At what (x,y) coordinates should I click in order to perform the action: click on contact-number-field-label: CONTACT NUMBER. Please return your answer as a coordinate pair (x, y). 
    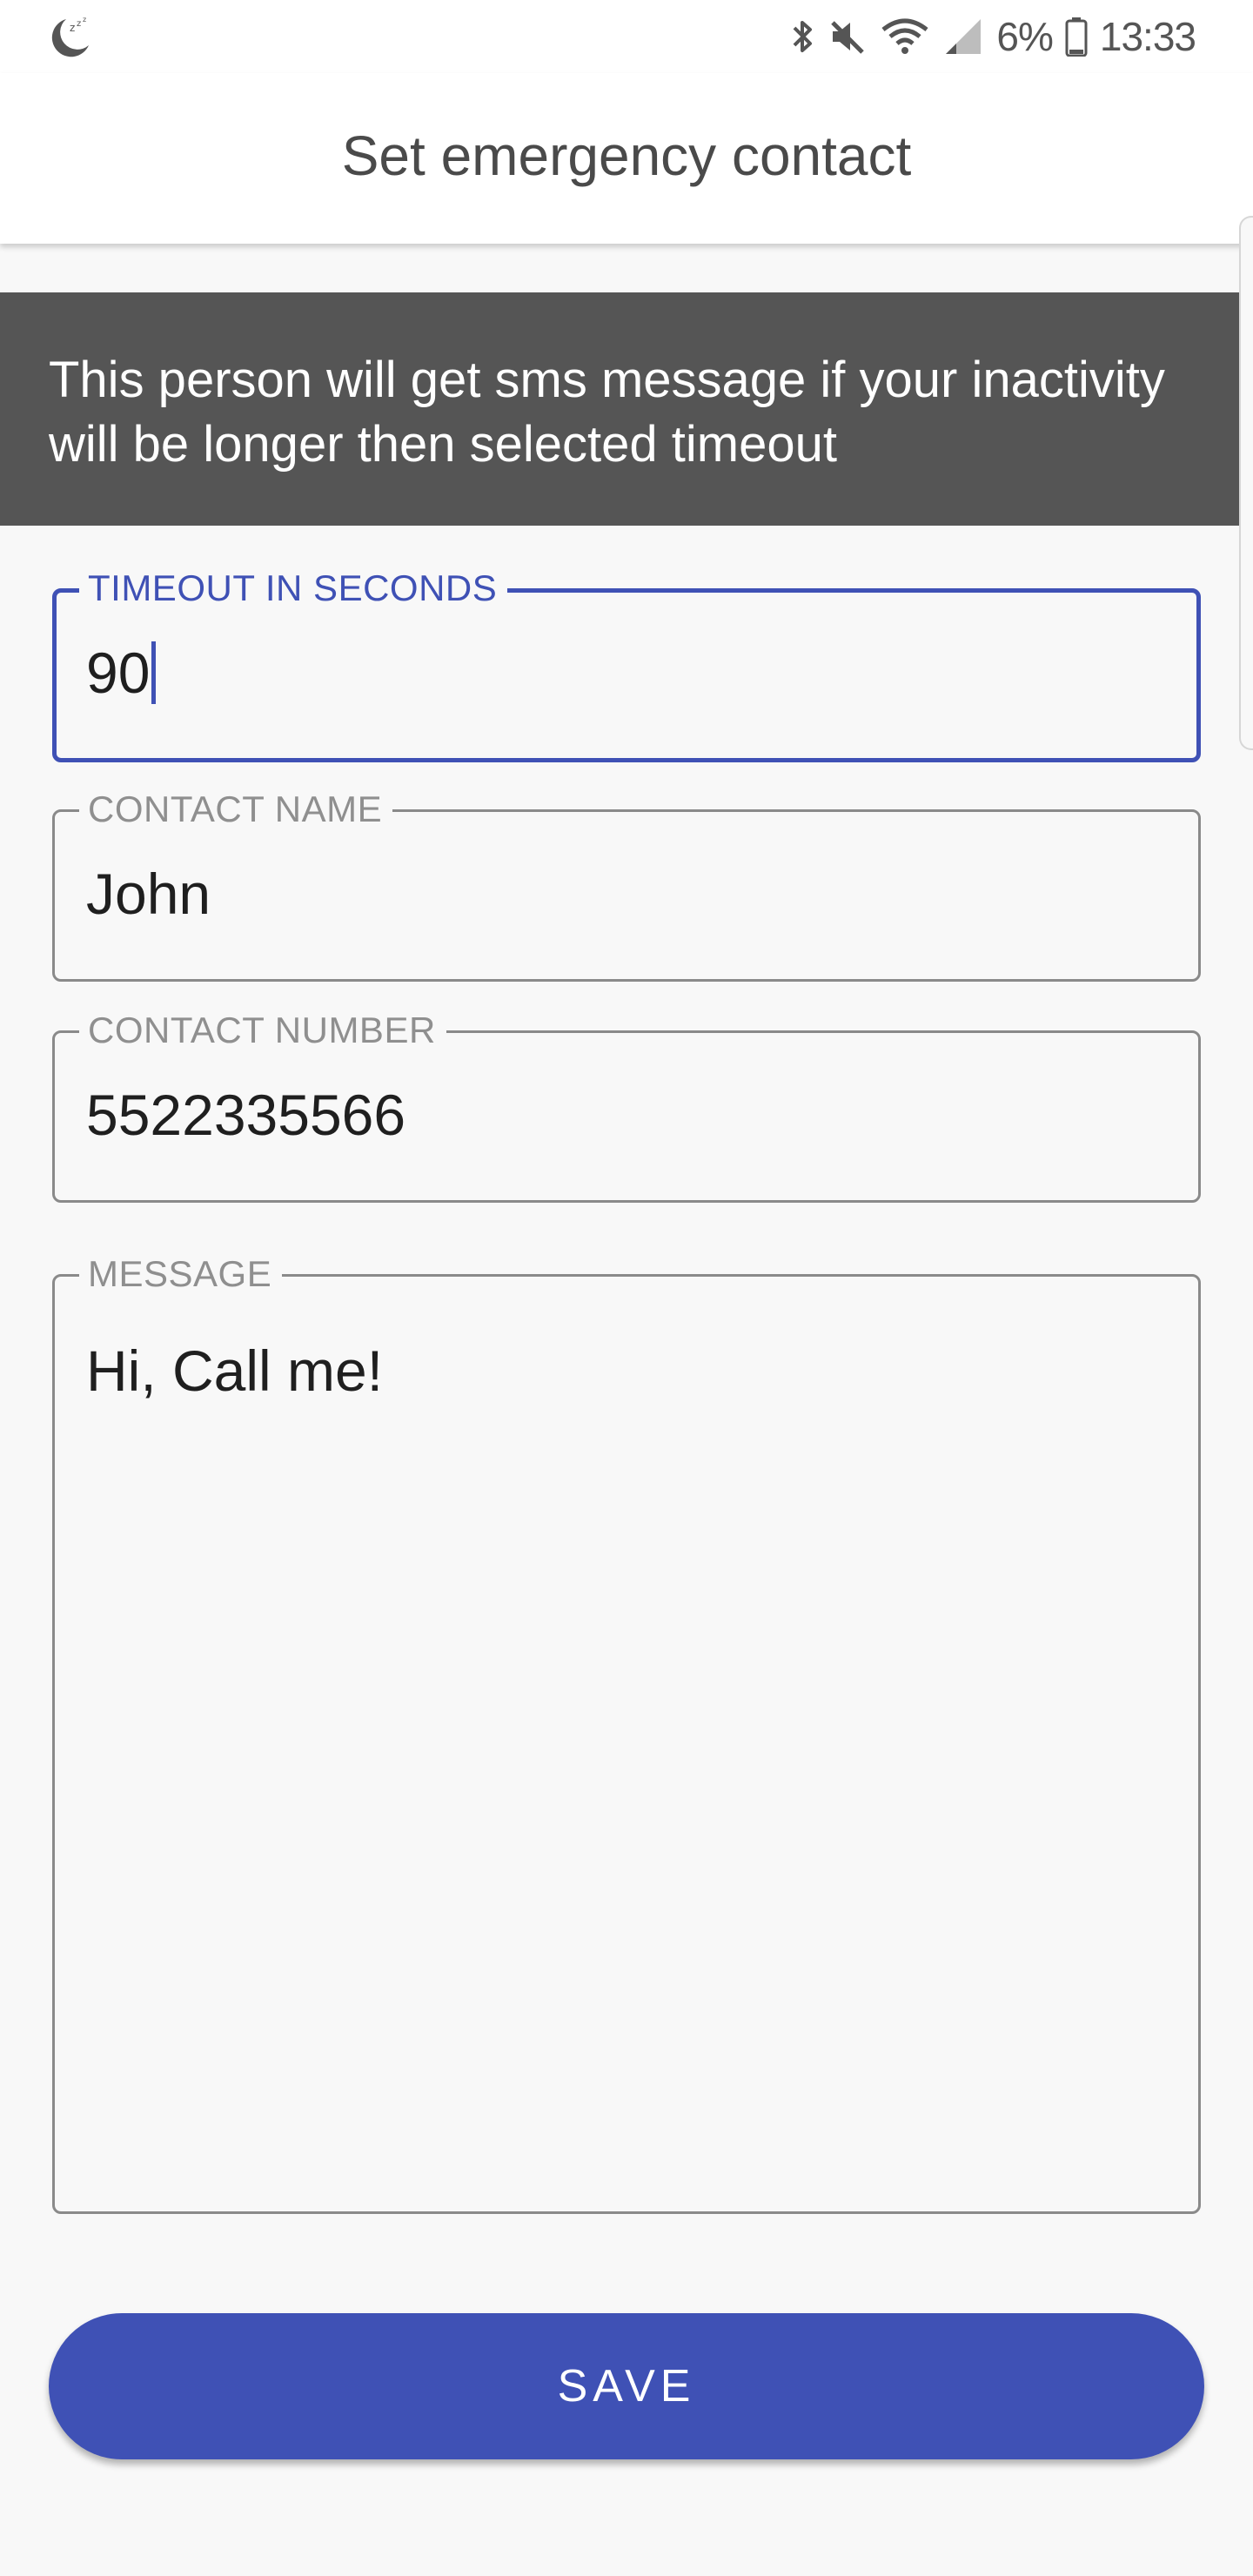
    Looking at the image, I should click on (262, 1030).